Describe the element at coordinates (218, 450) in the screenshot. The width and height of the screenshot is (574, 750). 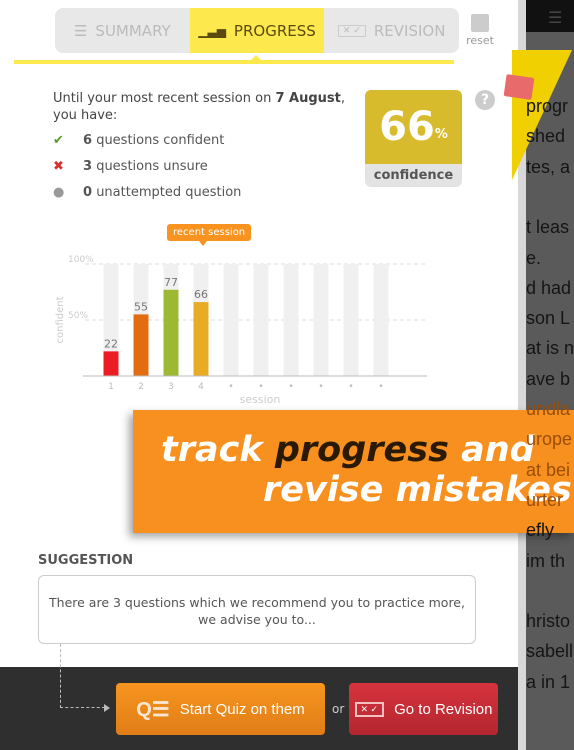
I see `banner-text: track` at that location.